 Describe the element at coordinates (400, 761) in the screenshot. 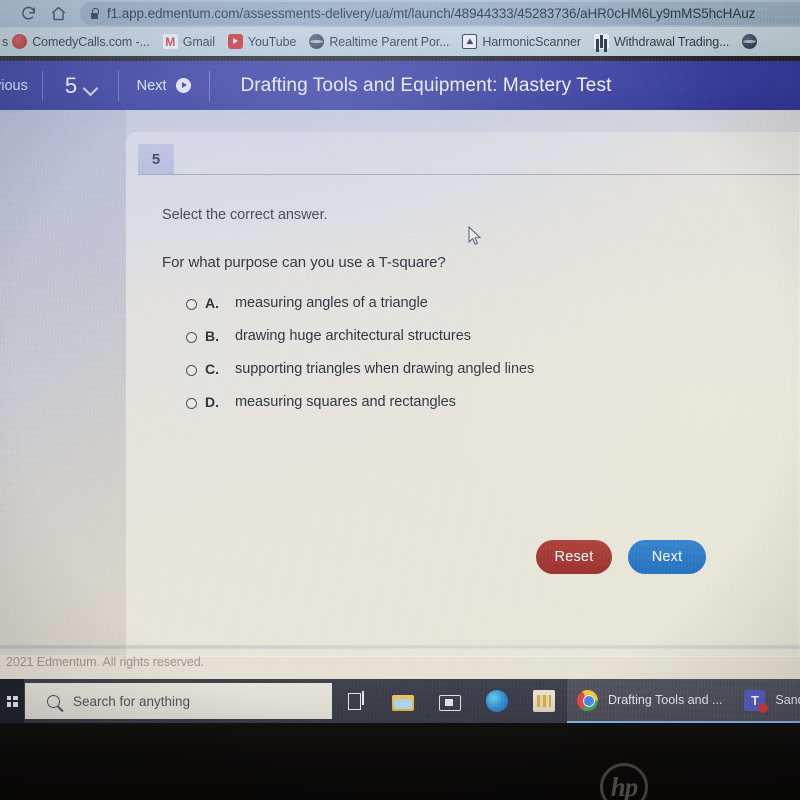

I see `laptop-bezel` at that location.